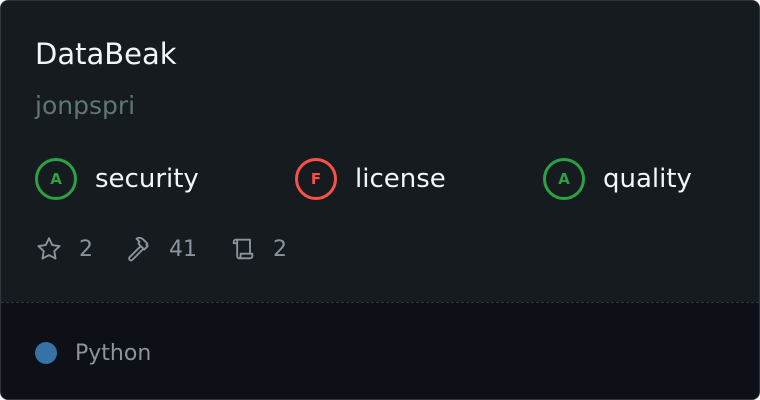 The width and height of the screenshot is (760, 400). I want to click on stars-stat: 2, so click(64, 249).